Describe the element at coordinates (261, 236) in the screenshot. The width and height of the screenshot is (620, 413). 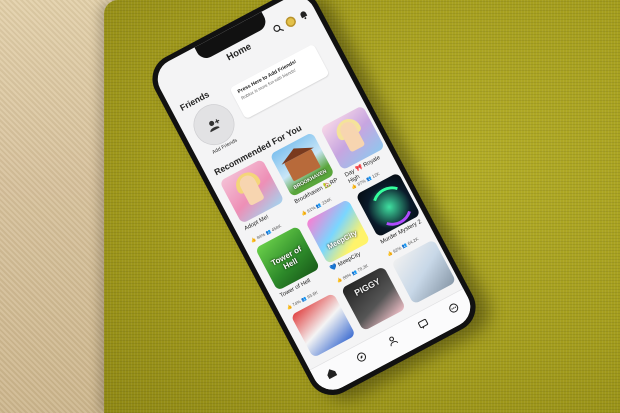
I see `like-ratio: 84%` at that location.